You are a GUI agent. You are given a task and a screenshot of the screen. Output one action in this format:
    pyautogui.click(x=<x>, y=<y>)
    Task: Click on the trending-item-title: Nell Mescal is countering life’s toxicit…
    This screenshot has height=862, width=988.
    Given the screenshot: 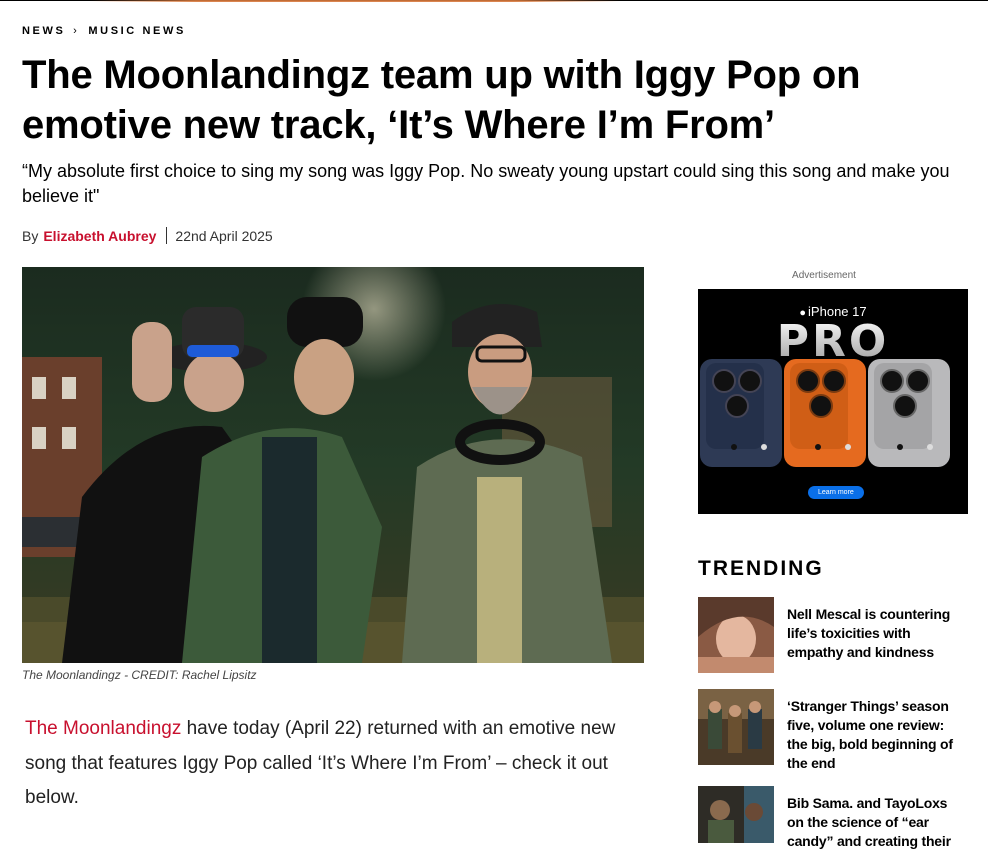 What is the action you would take?
    pyautogui.click(x=869, y=633)
    